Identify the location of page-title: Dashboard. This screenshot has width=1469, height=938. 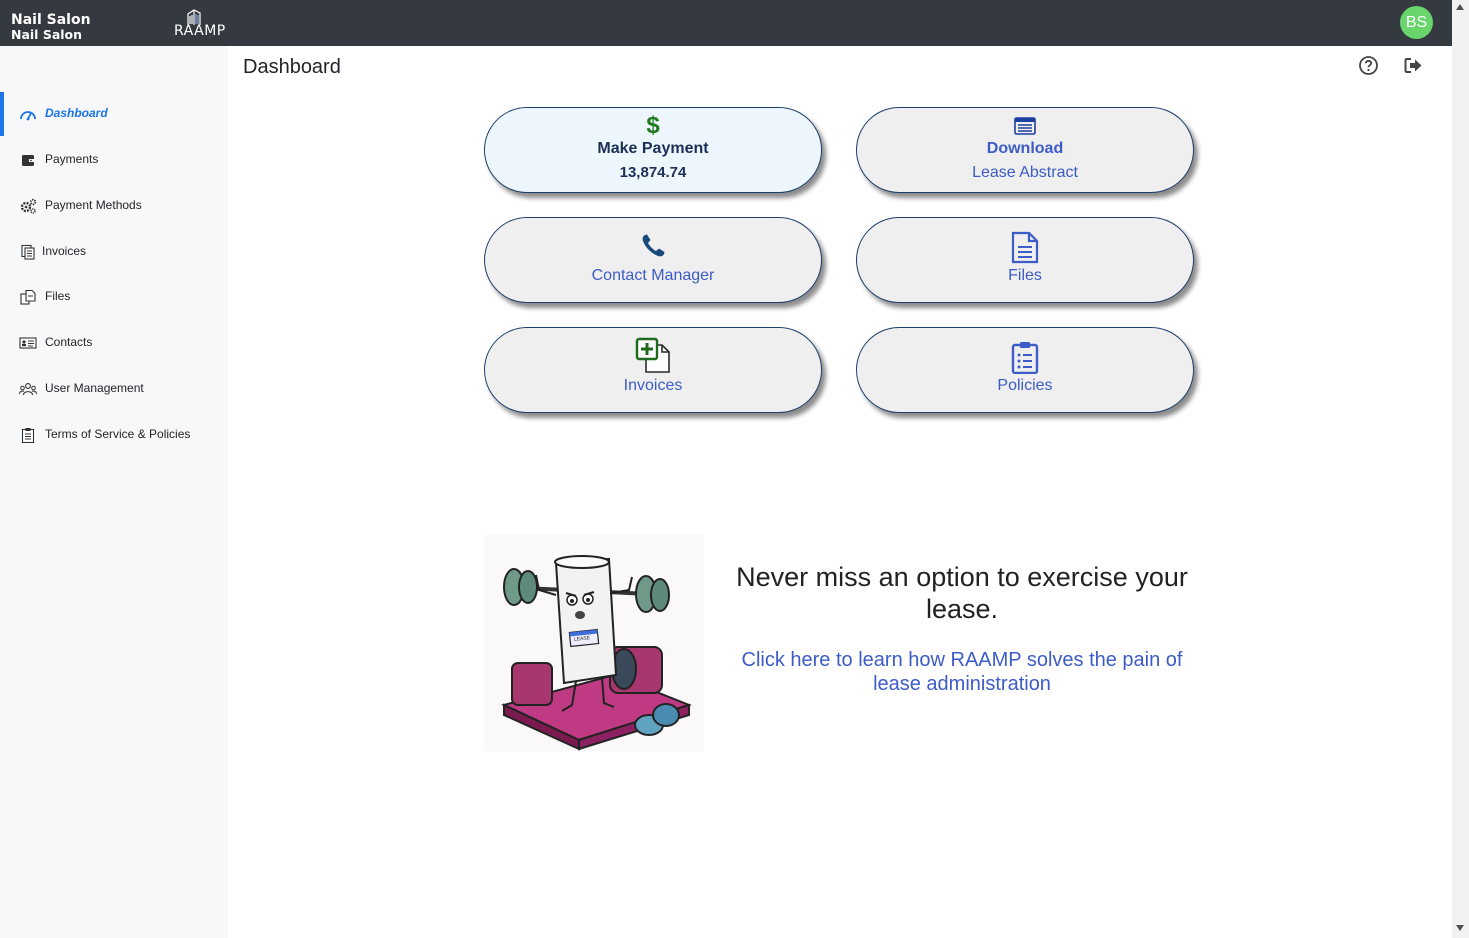
(292, 67).